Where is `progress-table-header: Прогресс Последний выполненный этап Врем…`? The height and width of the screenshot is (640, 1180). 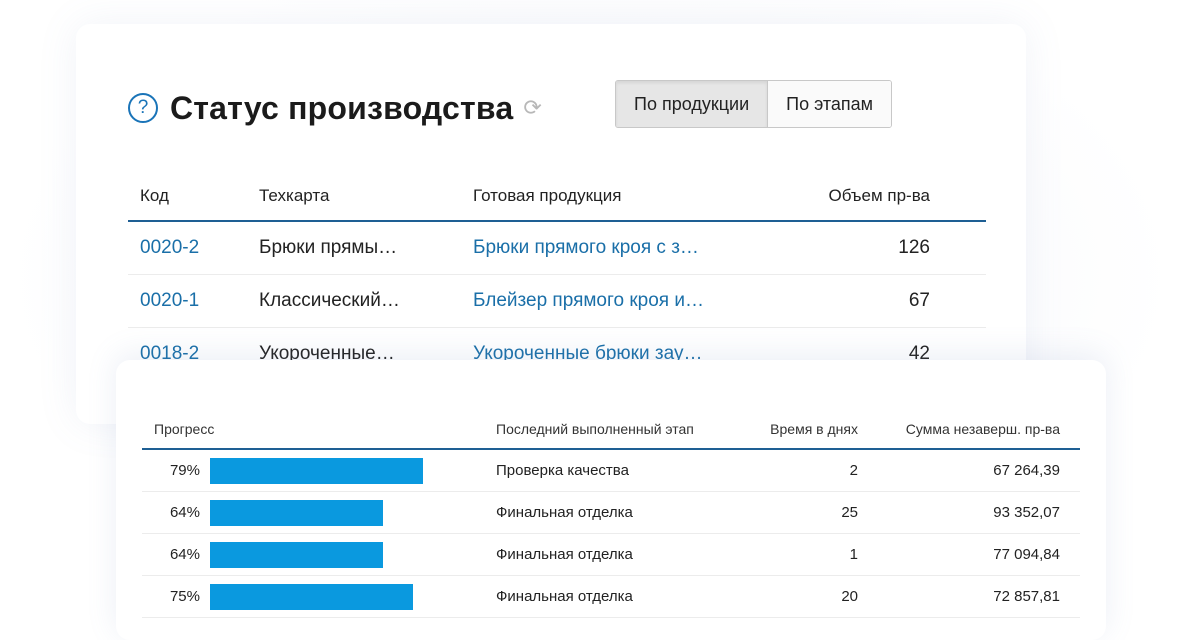
progress-table-header: Прогресс Последний выполненный этап Врем… is located at coordinates (611, 430).